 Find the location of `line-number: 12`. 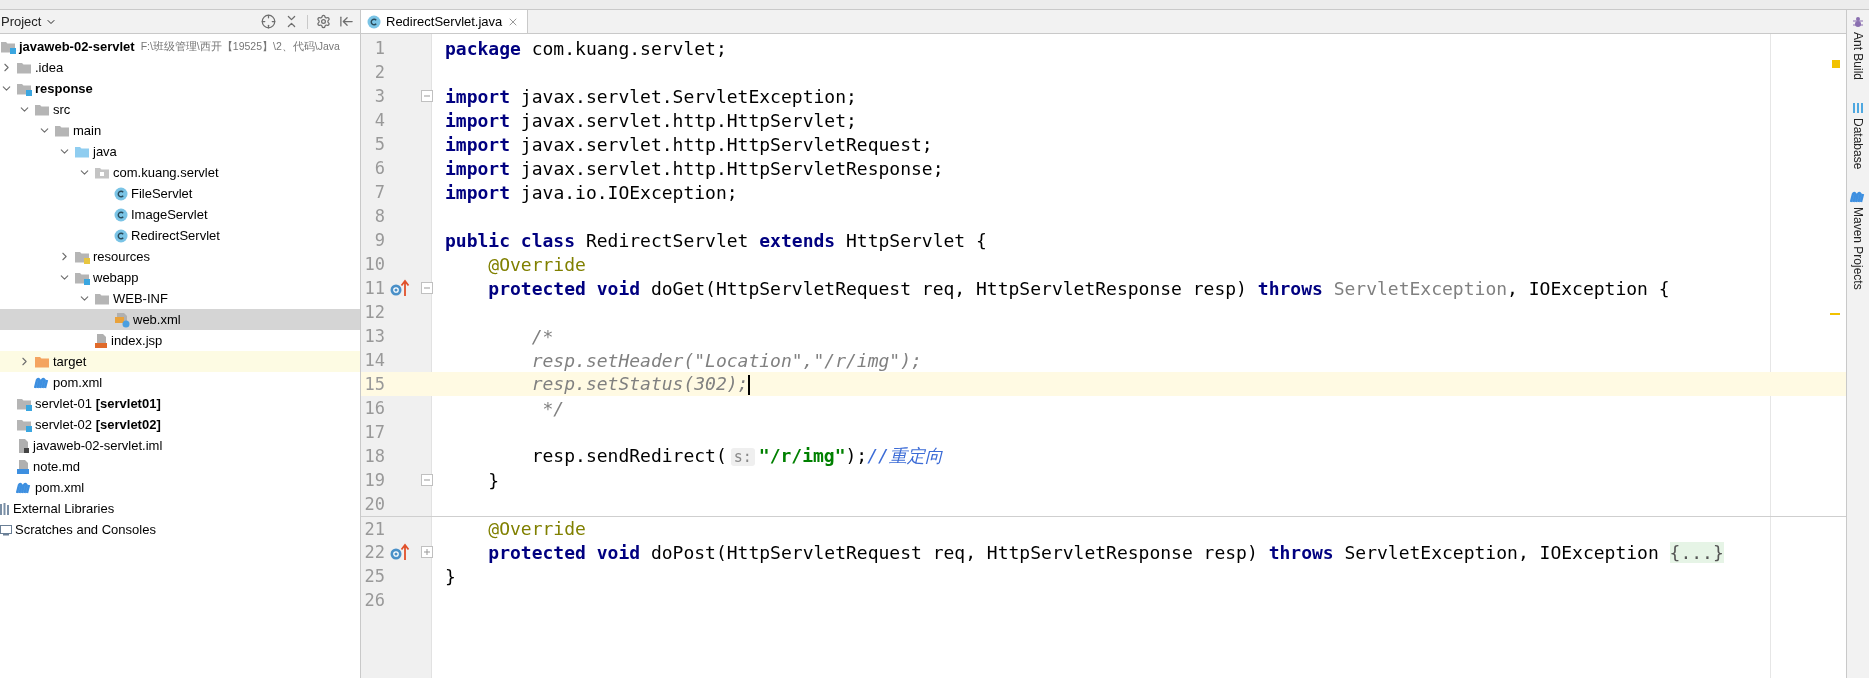

line-number: 12 is located at coordinates (374, 312).